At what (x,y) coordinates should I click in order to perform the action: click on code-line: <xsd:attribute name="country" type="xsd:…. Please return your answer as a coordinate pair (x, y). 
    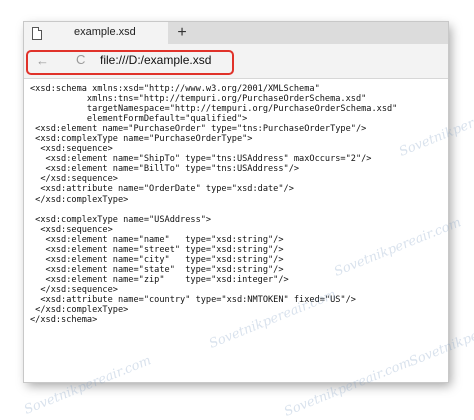
    Looking at the image, I should click on (193, 299).